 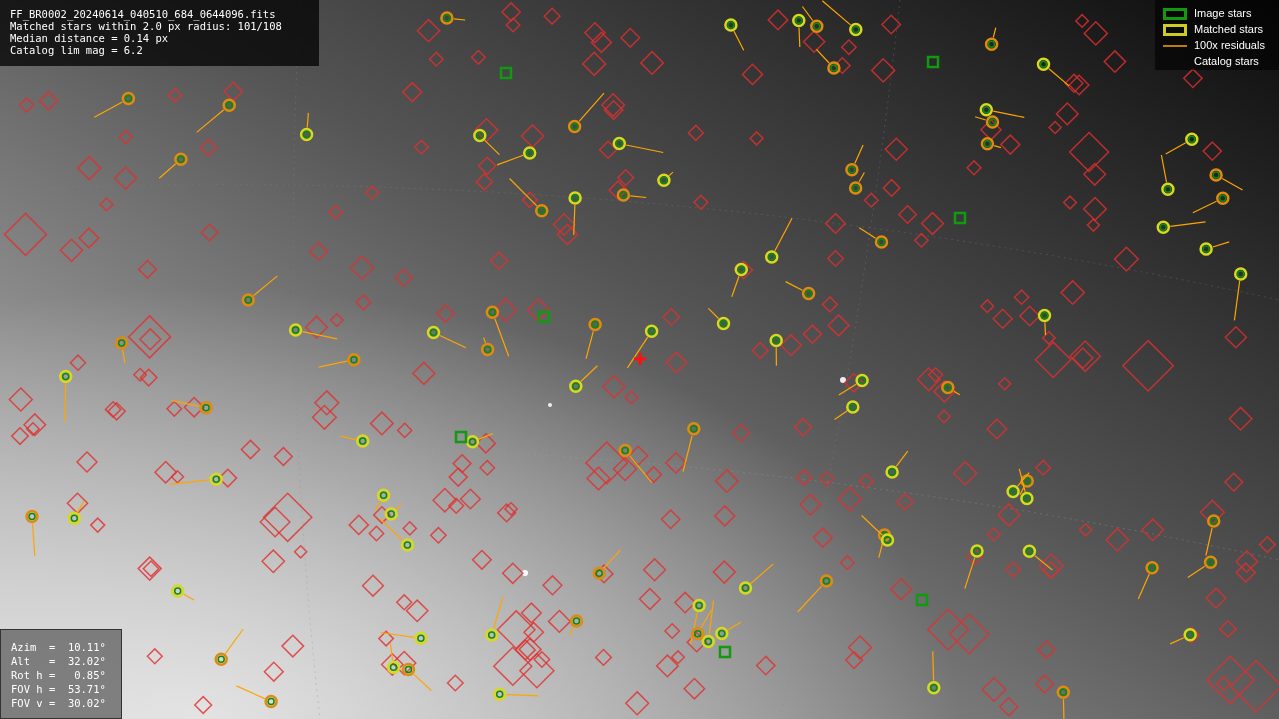 What do you see at coordinates (77, 50) in the screenshot?
I see `info-text: Catalog lim mag = 6.2` at bounding box center [77, 50].